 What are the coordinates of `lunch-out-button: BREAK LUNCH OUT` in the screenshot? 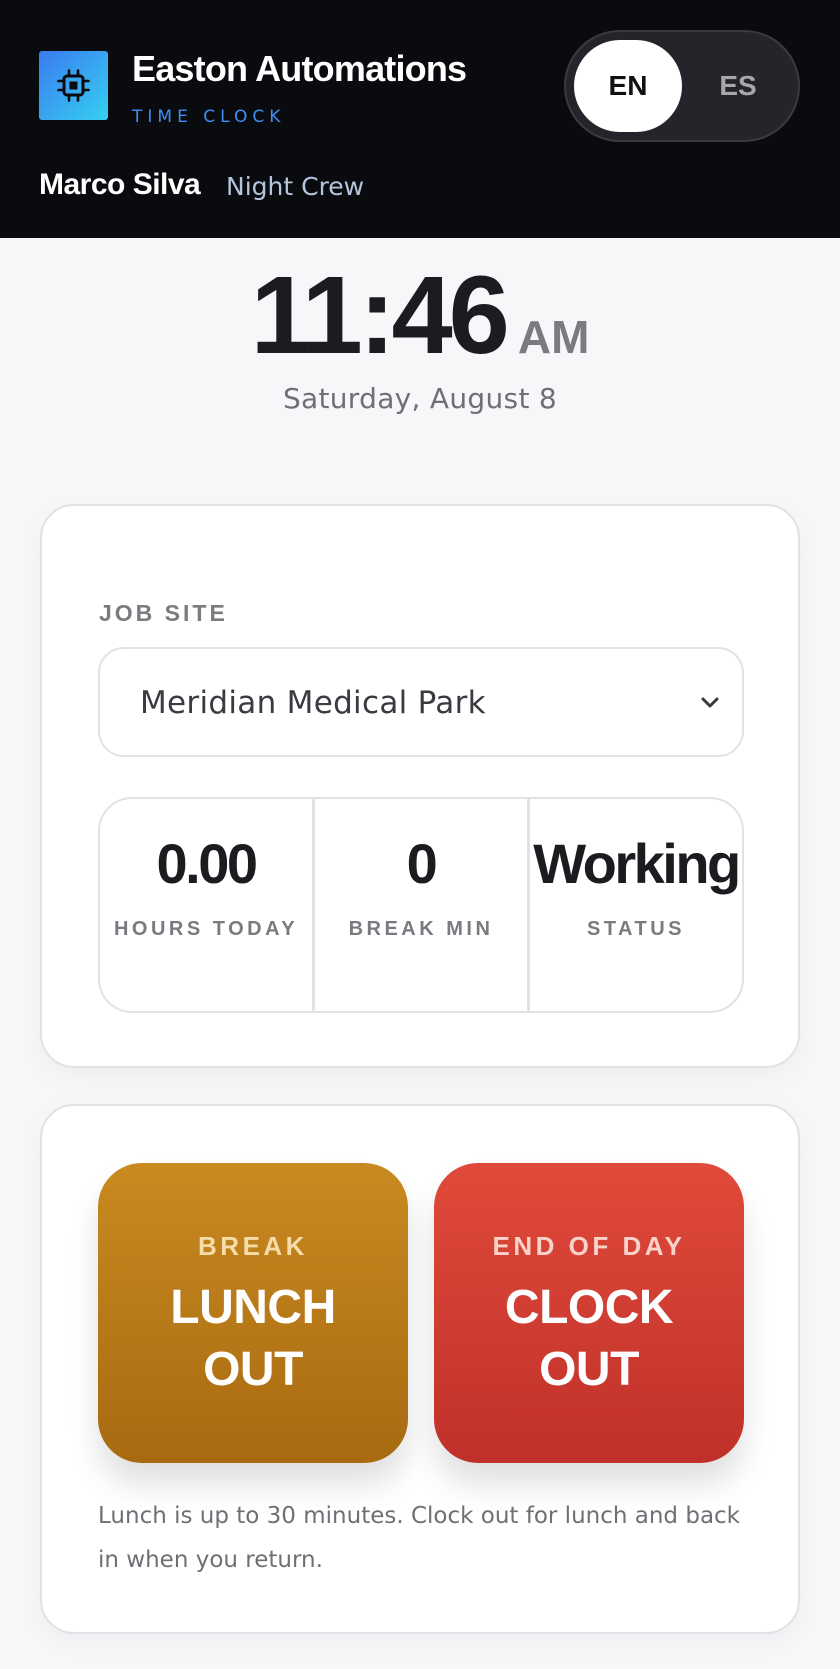 It's located at (253, 1313).